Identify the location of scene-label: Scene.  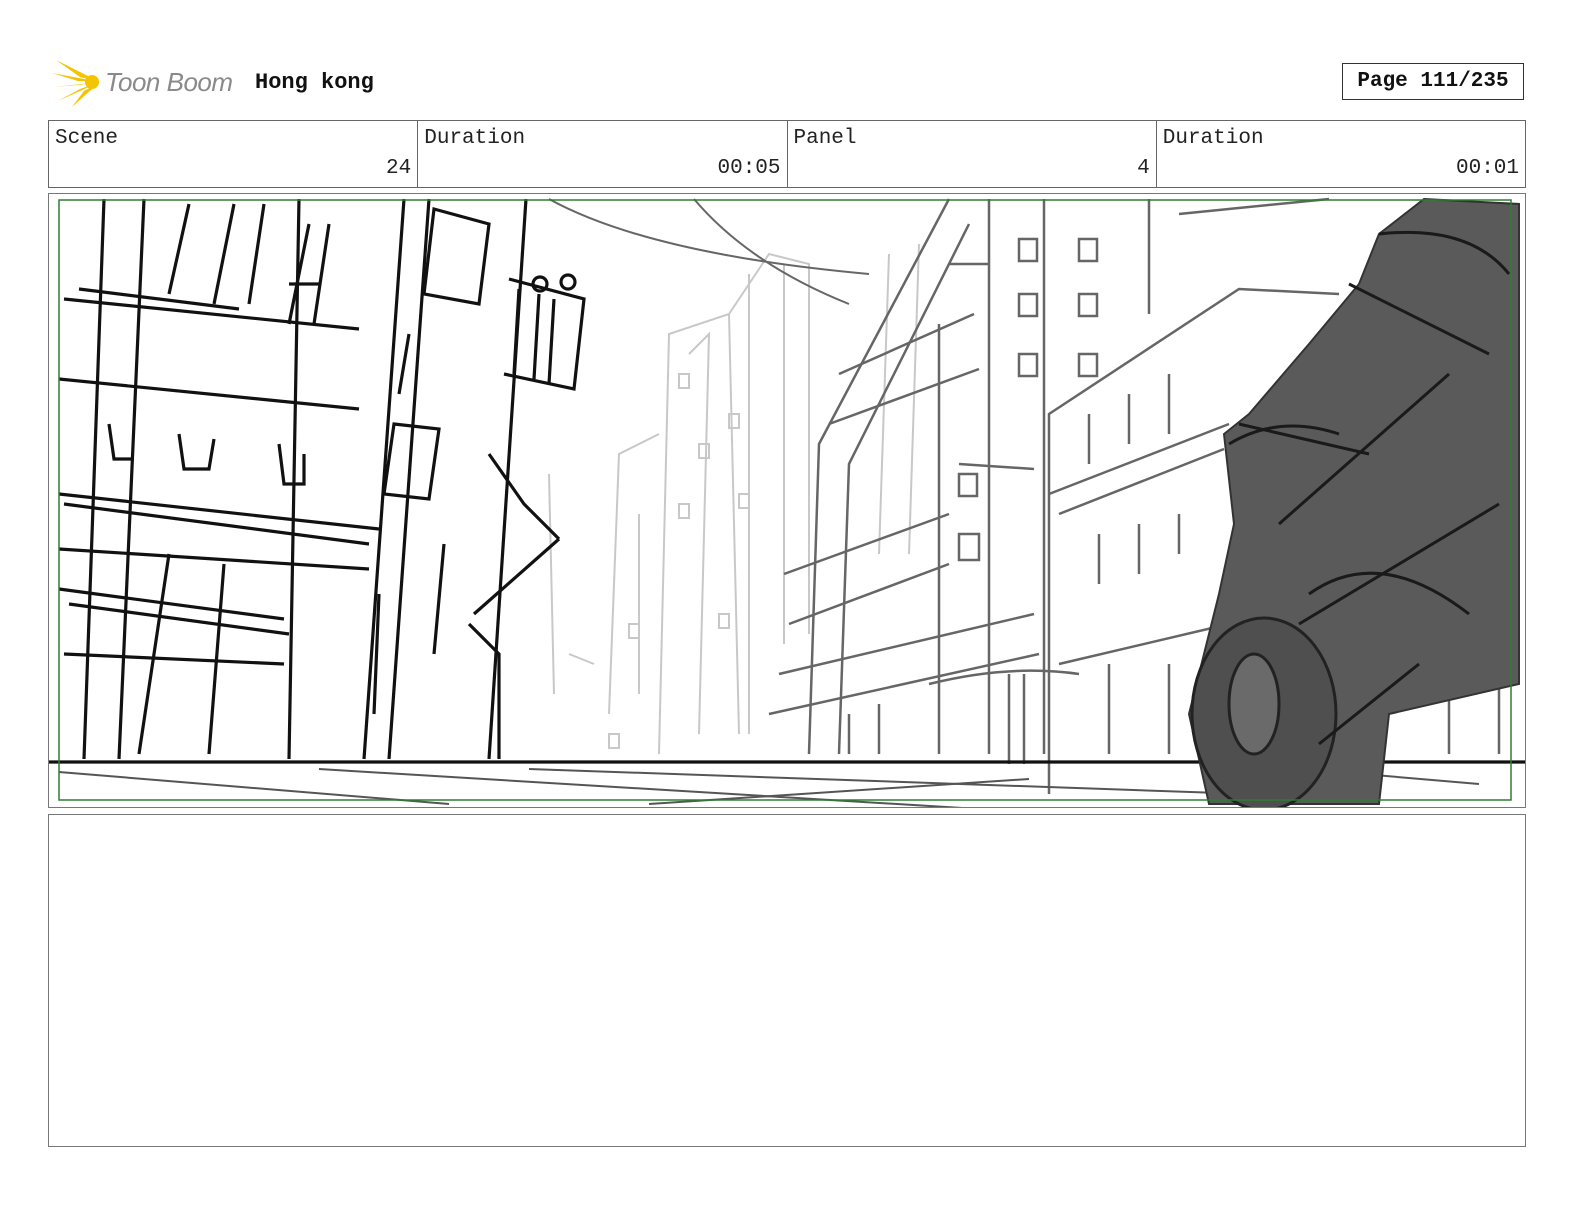
(87, 138).